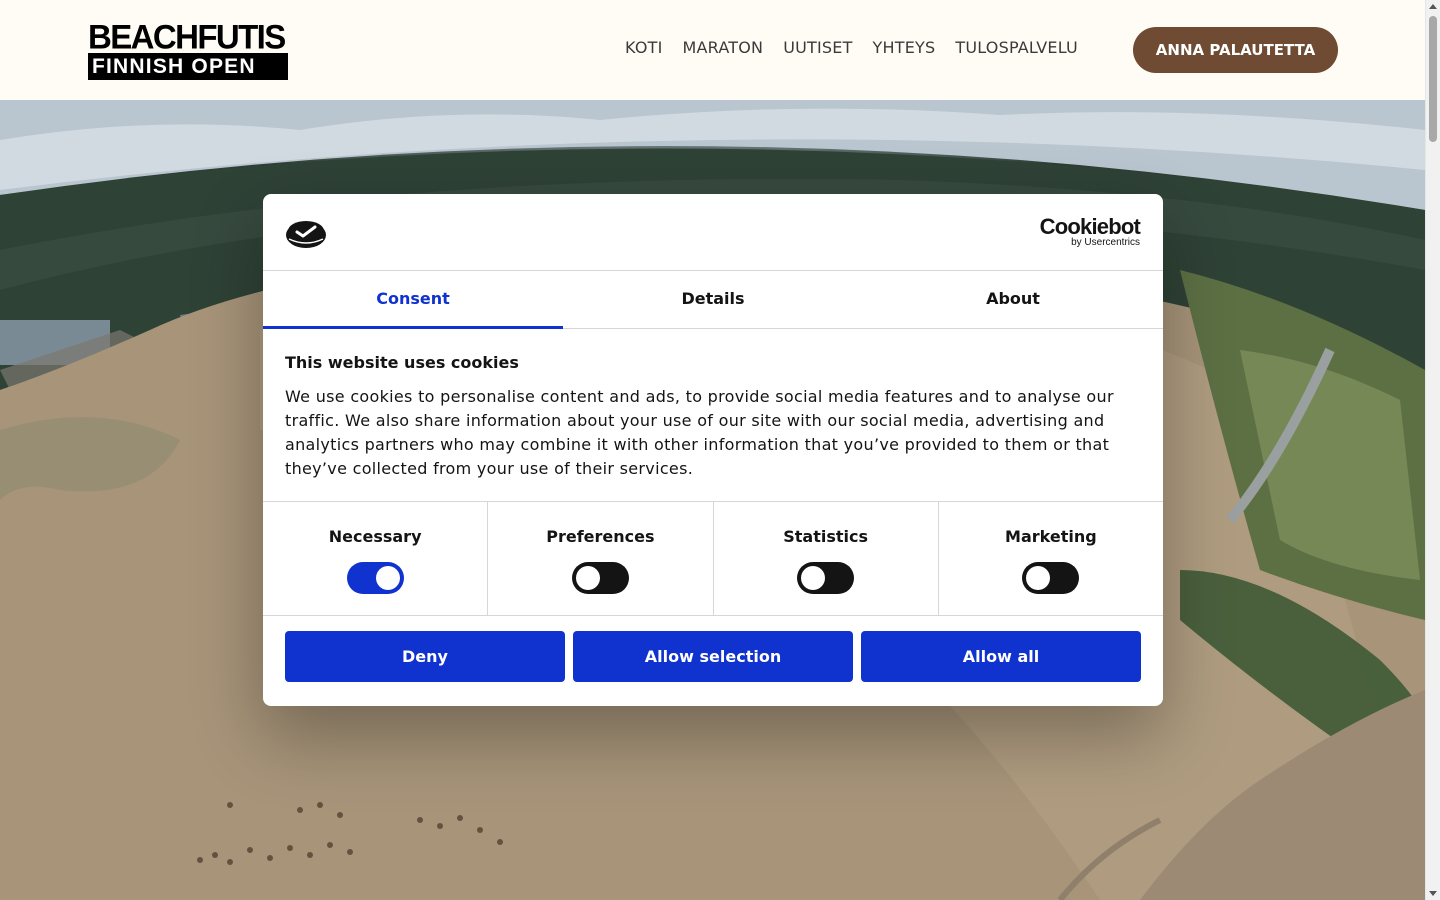 This screenshot has height=900, width=1440. What do you see at coordinates (1051, 558) in the screenshot?
I see `category-marketing: Marketing` at bounding box center [1051, 558].